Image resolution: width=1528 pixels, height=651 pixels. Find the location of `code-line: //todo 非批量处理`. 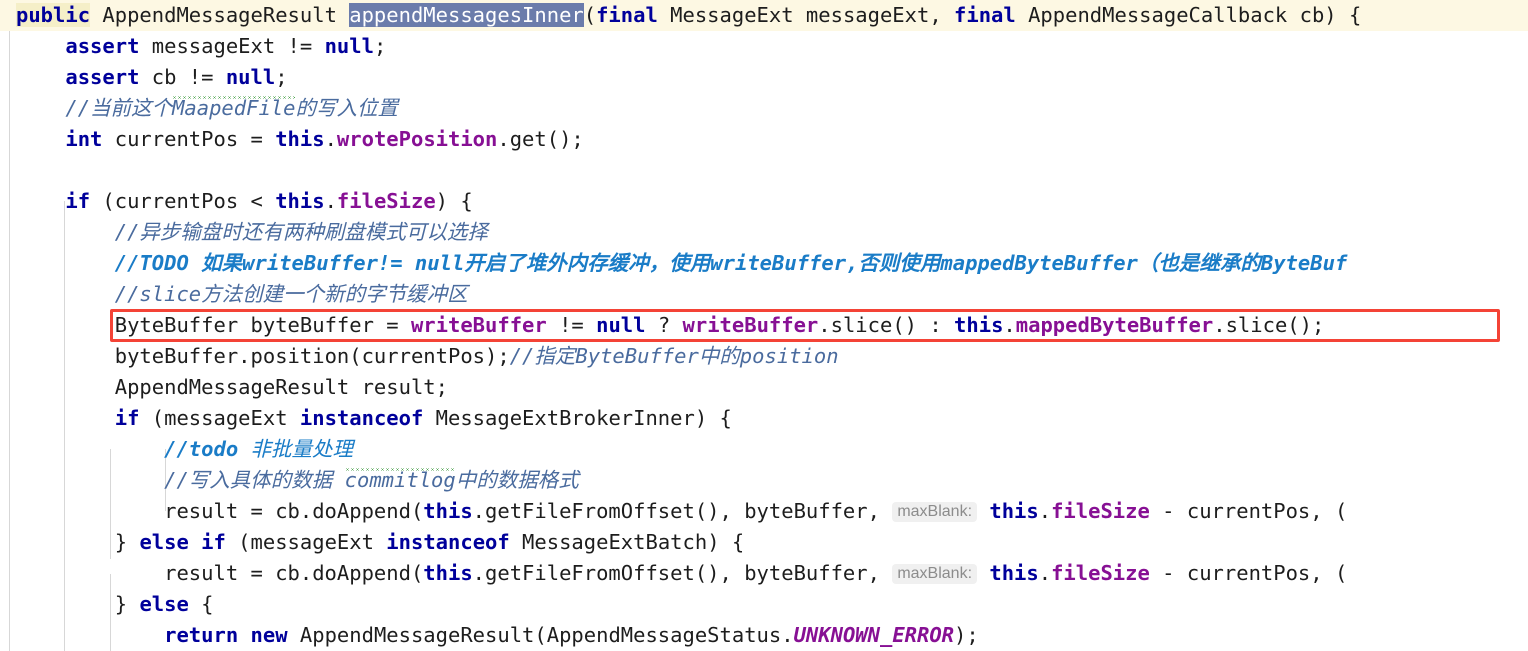

code-line: //todo 非批量处理 is located at coordinates (764, 449).